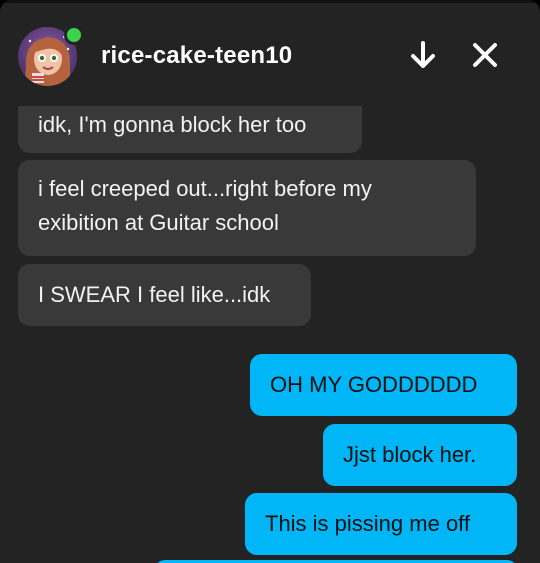 The image size is (540, 563). Describe the element at coordinates (423, 55) in the screenshot. I see `arrow-down-icon` at that location.